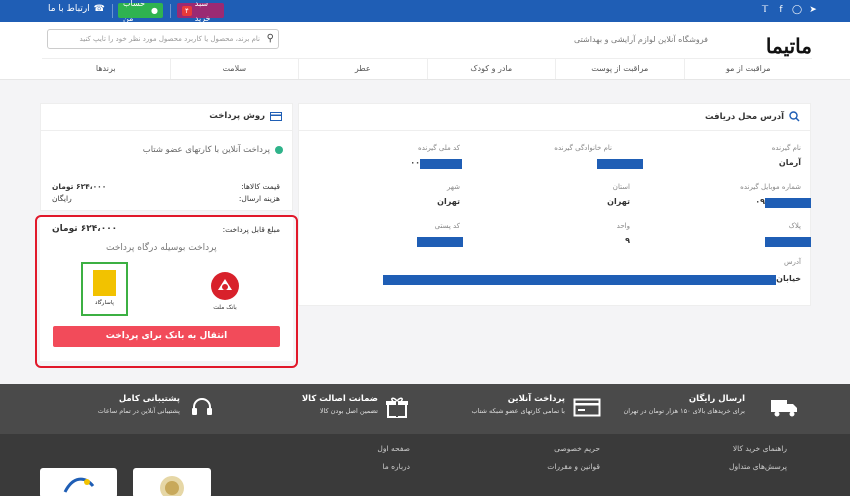 The image size is (850, 496). What do you see at coordinates (396, 466) in the screenshot?
I see `footer-link: درباره ما` at bounding box center [396, 466].